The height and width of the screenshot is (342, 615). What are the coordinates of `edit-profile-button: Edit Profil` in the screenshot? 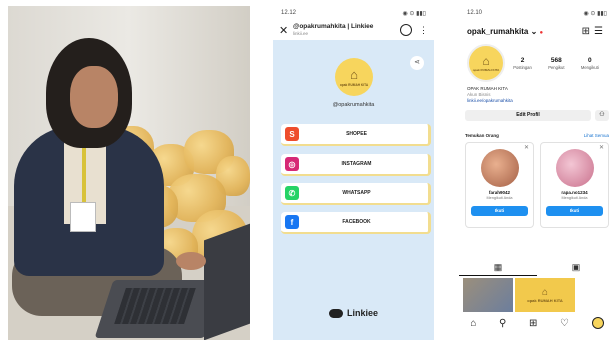 It's located at (528, 115).